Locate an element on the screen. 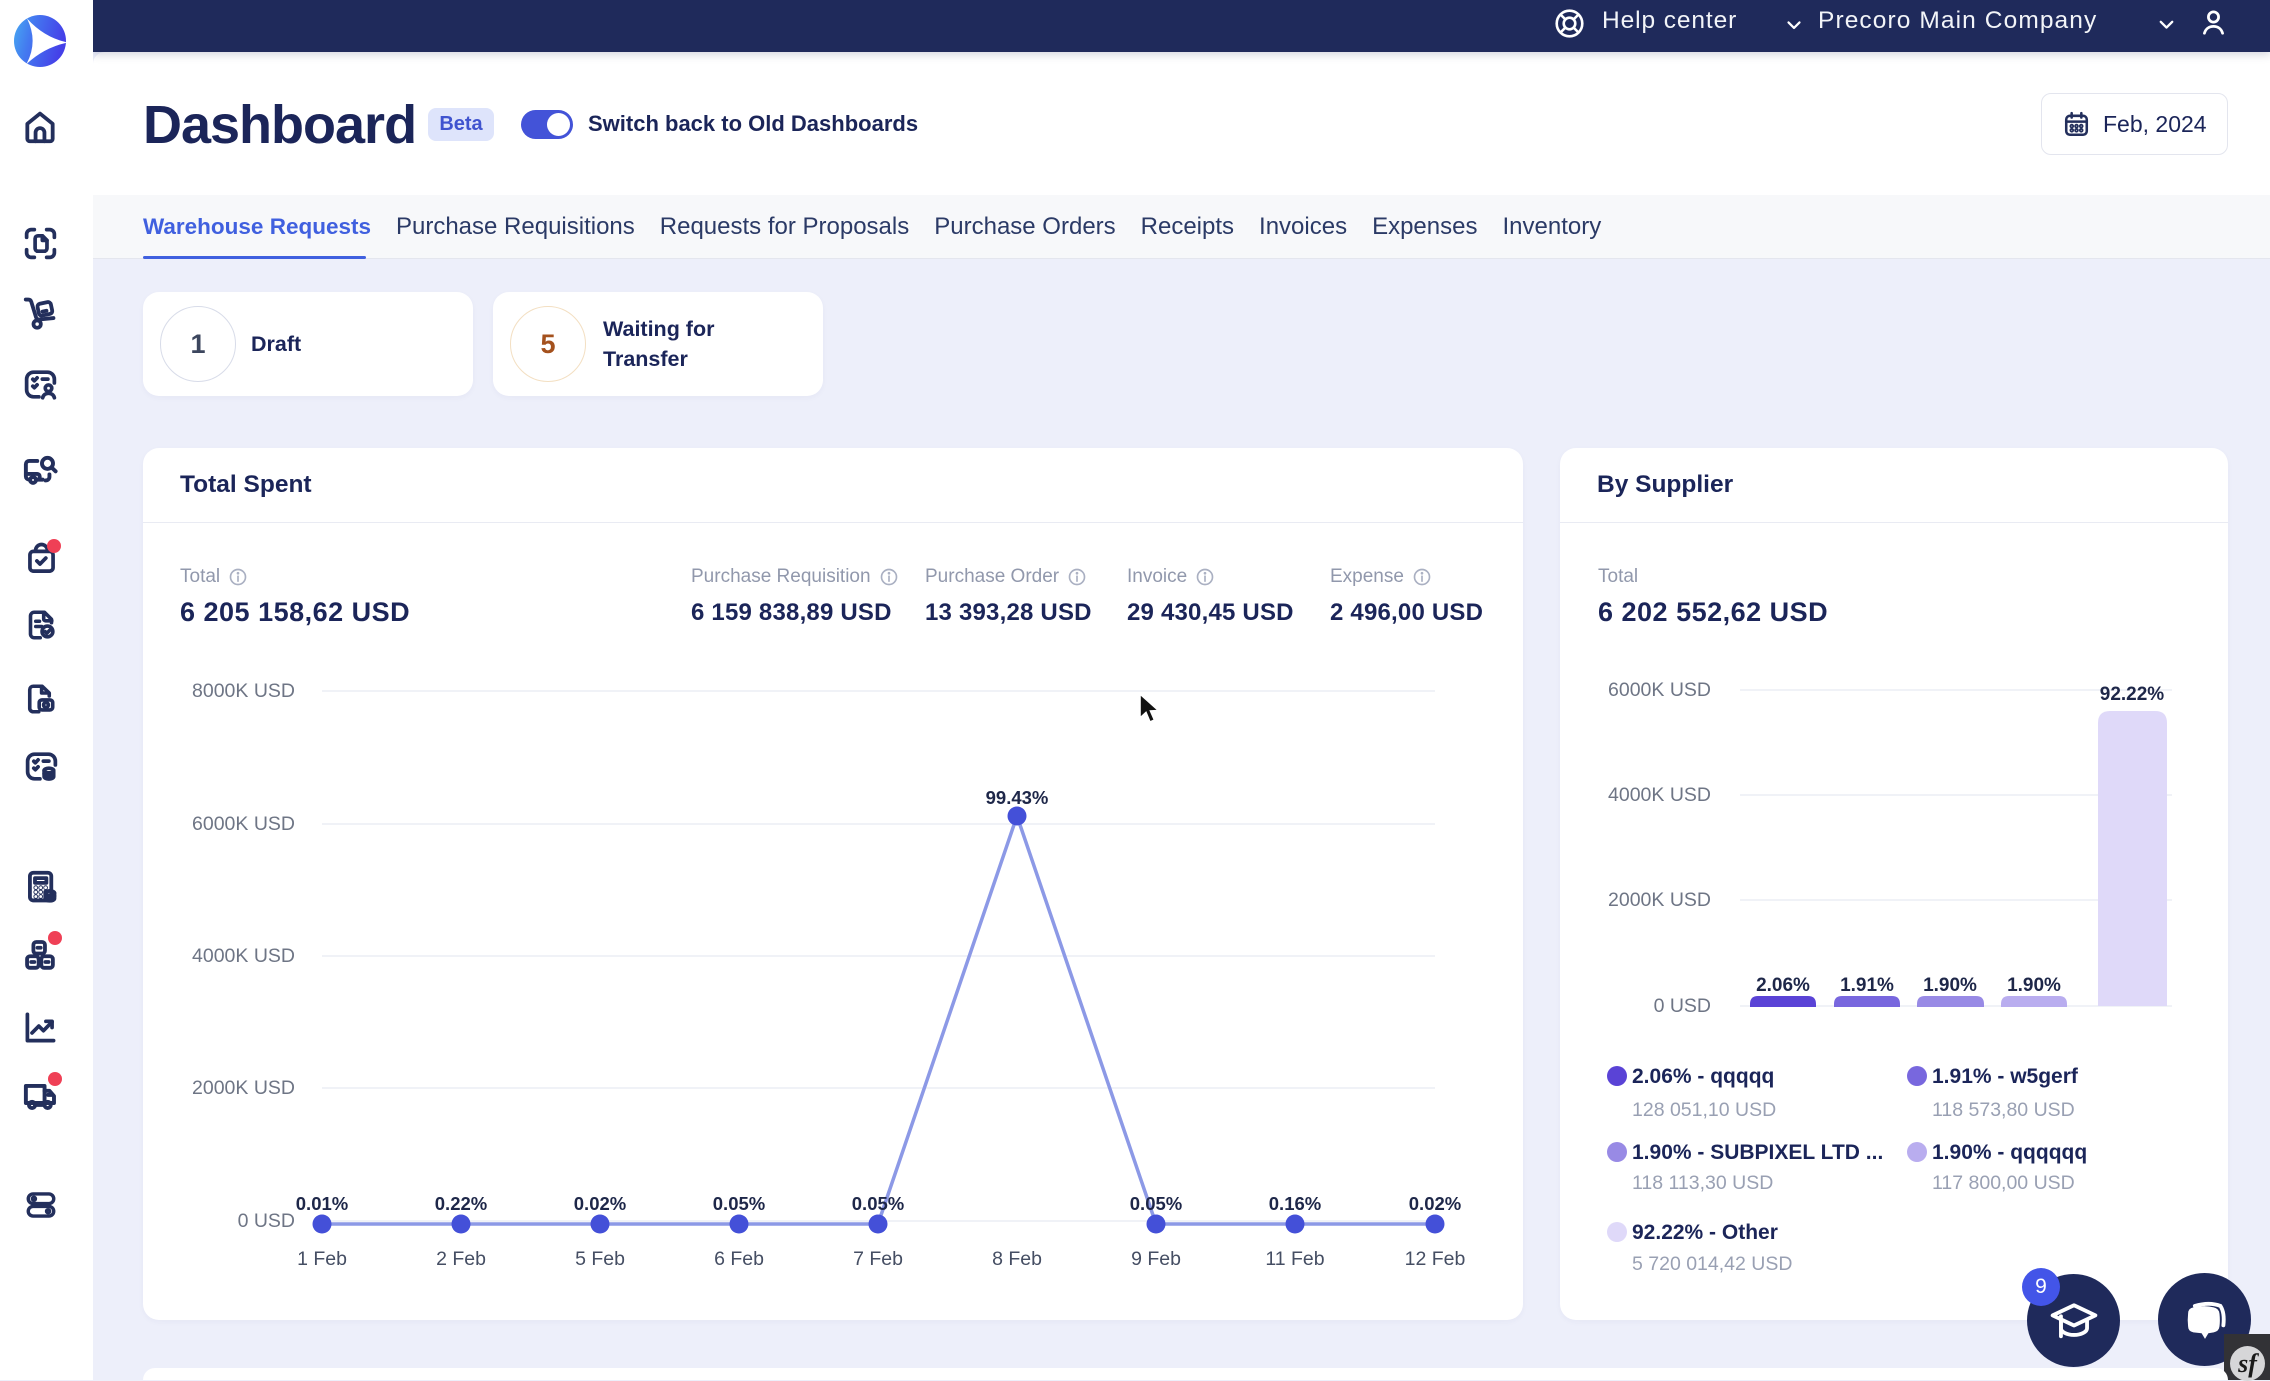  svg-text: 8000K USD is located at coordinates (243, 691).